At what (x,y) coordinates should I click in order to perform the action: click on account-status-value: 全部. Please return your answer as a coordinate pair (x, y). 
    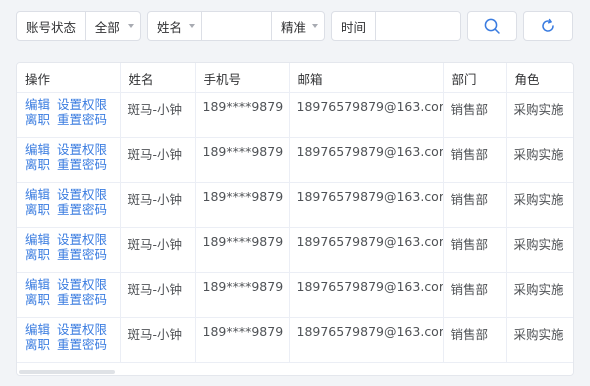
    Looking at the image, I should click on (107, 27).